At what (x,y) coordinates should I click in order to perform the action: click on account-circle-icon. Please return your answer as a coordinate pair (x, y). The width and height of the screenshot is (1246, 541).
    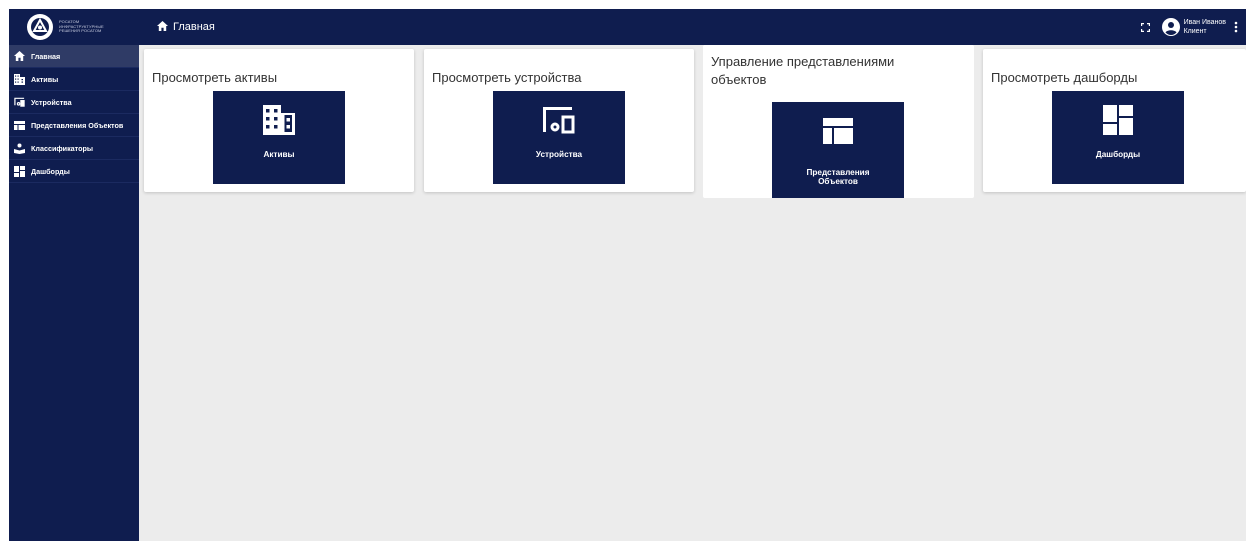
    Looking at the image, I should click on (1170, 27).